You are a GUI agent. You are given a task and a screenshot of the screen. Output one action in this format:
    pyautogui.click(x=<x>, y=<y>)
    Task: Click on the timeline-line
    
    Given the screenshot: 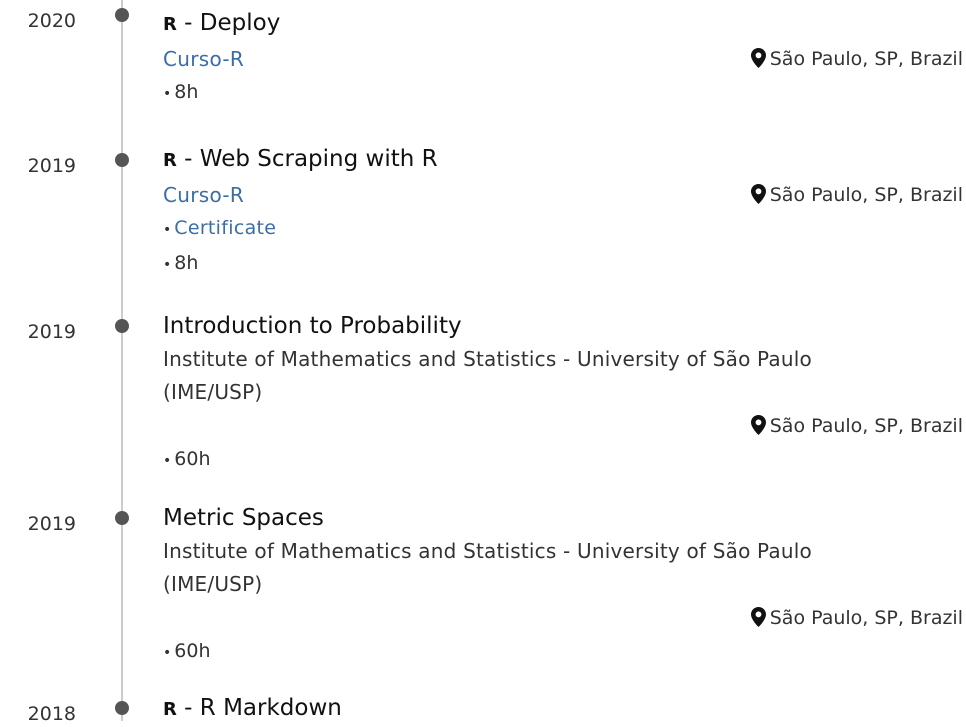 What is the action you would take?
    pyautogui.click(x=122, y=360)
    